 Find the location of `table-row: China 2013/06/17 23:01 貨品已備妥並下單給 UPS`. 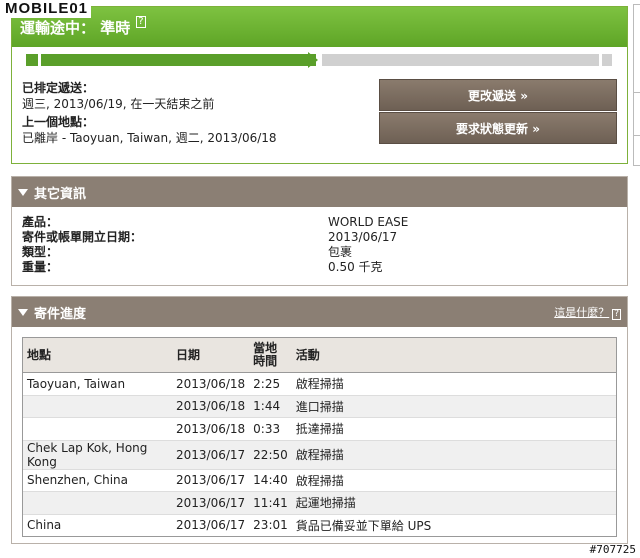

table-row: China 2013/06/17 23:01 貨品已備妥並下單給 UPS is located at coordinates (319, 525).